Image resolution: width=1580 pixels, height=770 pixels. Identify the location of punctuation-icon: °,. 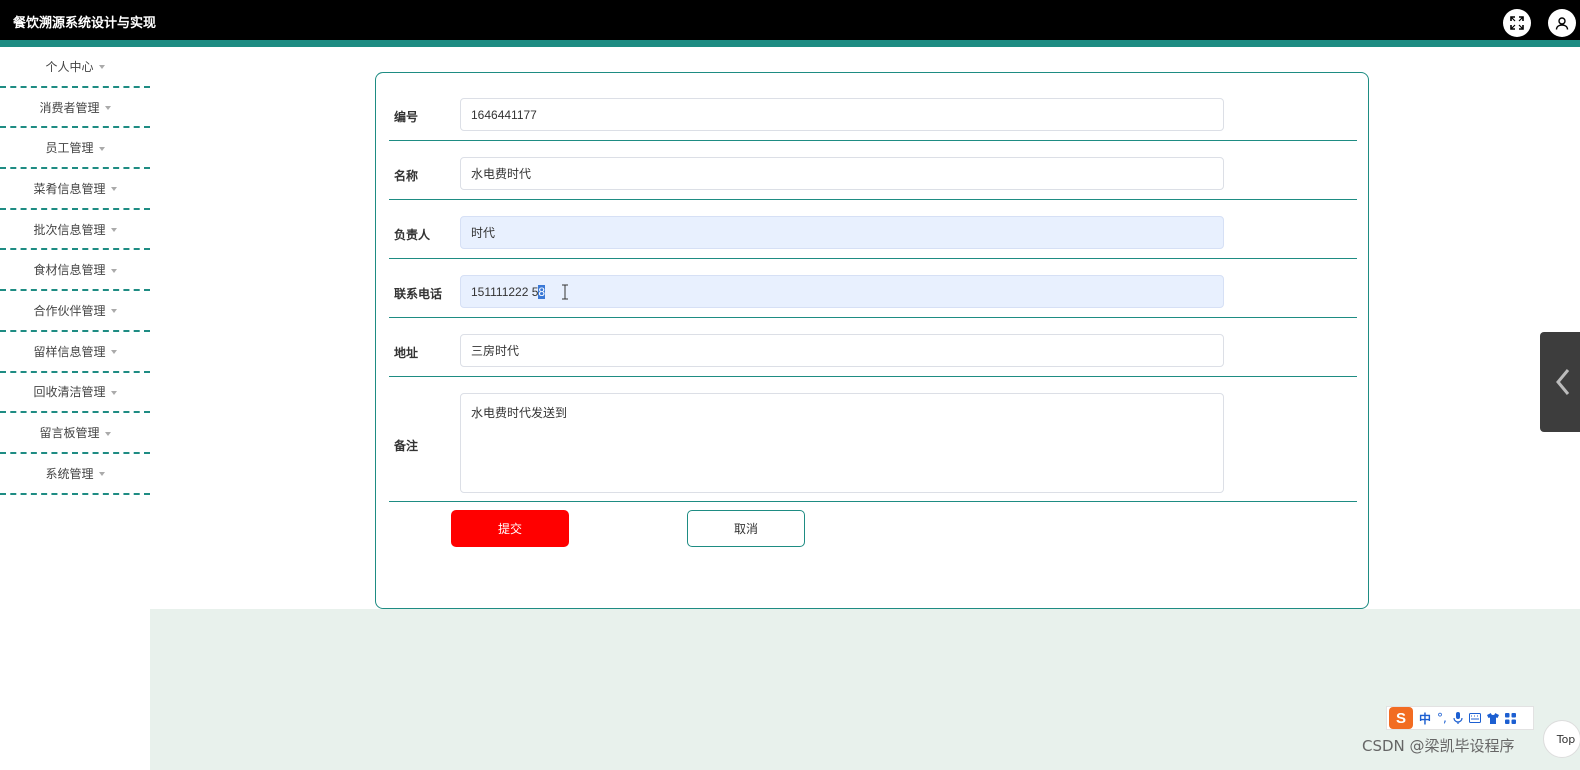
(1442, 718).